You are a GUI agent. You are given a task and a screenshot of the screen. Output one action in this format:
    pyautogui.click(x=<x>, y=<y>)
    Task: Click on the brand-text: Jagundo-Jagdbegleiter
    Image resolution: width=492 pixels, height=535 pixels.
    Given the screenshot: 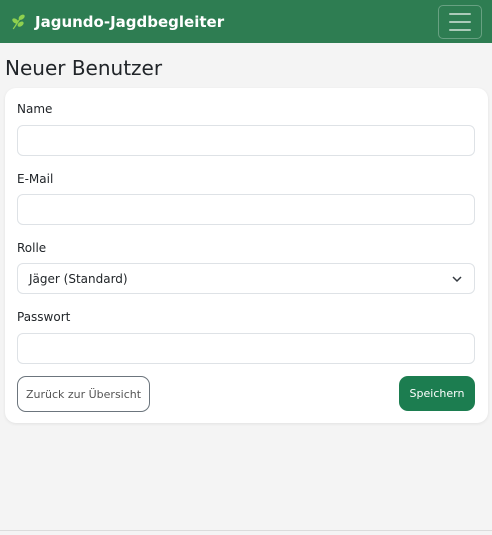 What is the action you would take?
    pyautogui.click(x=130, y=21)
    